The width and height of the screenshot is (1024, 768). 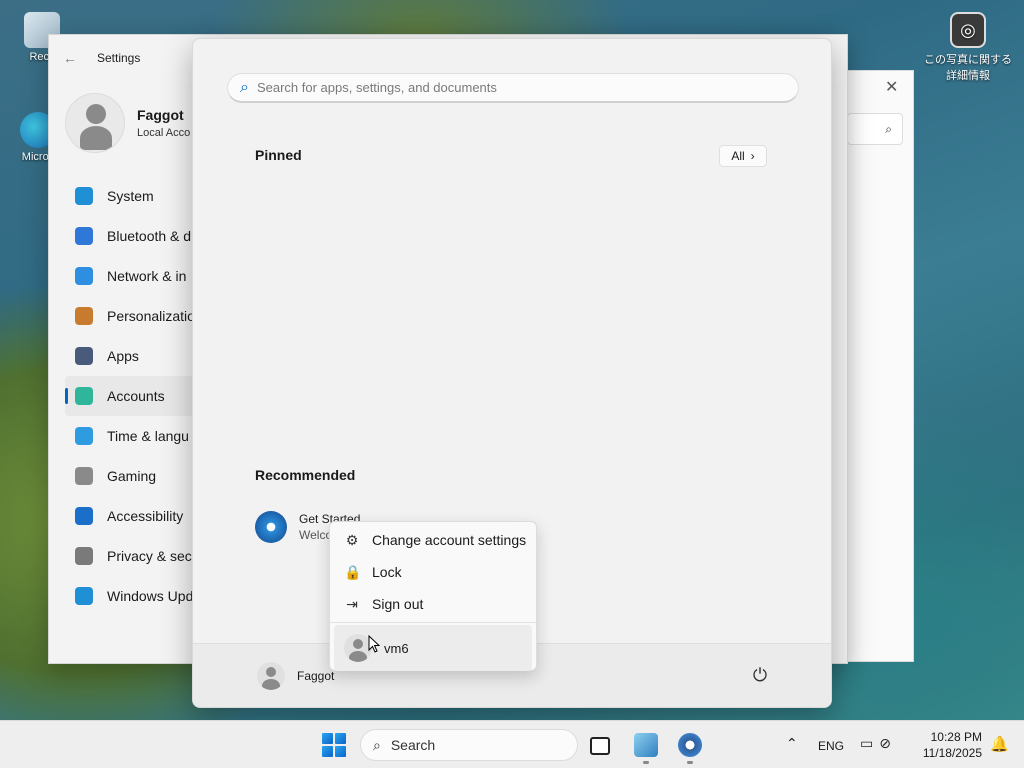 I want to click on other-user-name: vm6, so click(x=396, y=648).